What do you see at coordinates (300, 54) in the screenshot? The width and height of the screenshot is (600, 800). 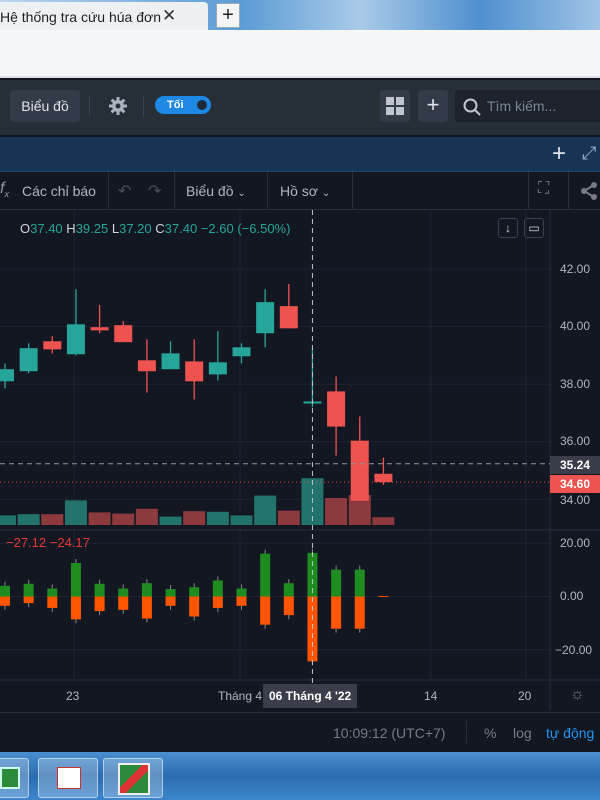 I see `browser-address-area` at bounding box center [300, 54].